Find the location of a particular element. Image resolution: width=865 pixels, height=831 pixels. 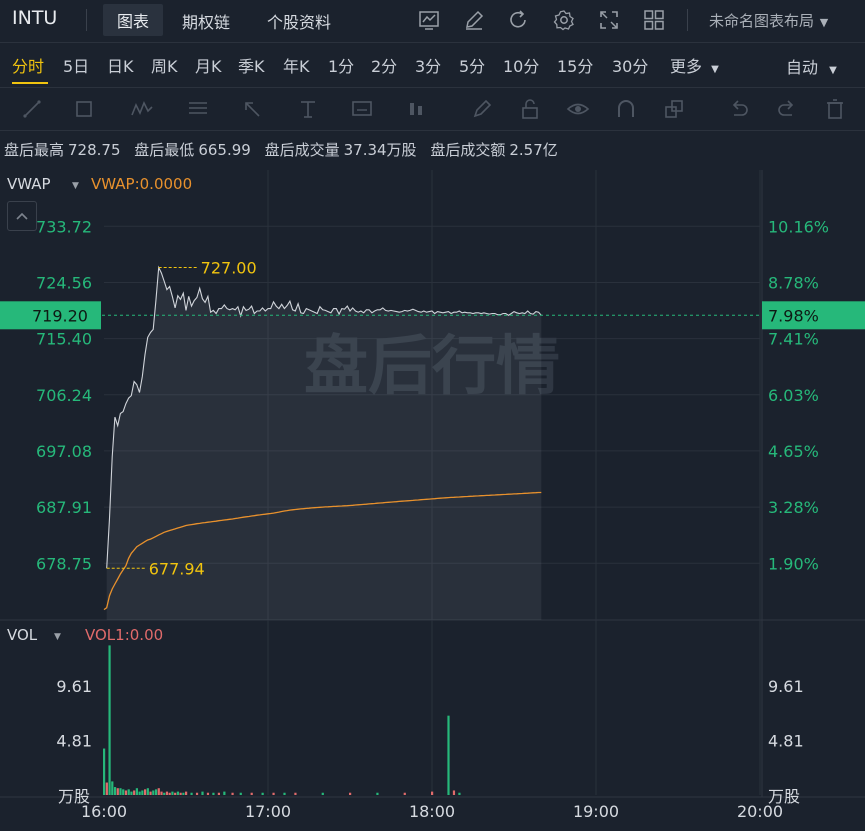

x-tick-label: 17:00 is located at coordinates (268, 811).